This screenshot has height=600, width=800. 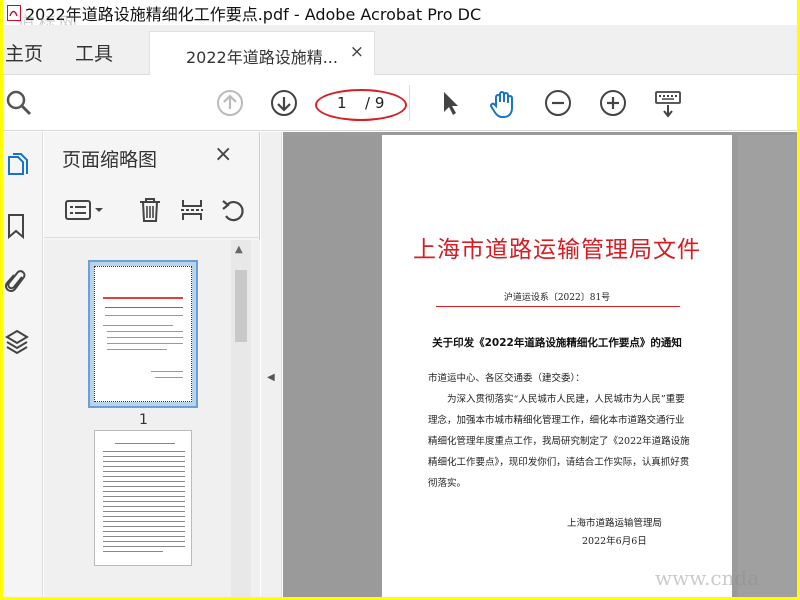 I want to click on tab-tools: 工具, so click(x=94, y=52).